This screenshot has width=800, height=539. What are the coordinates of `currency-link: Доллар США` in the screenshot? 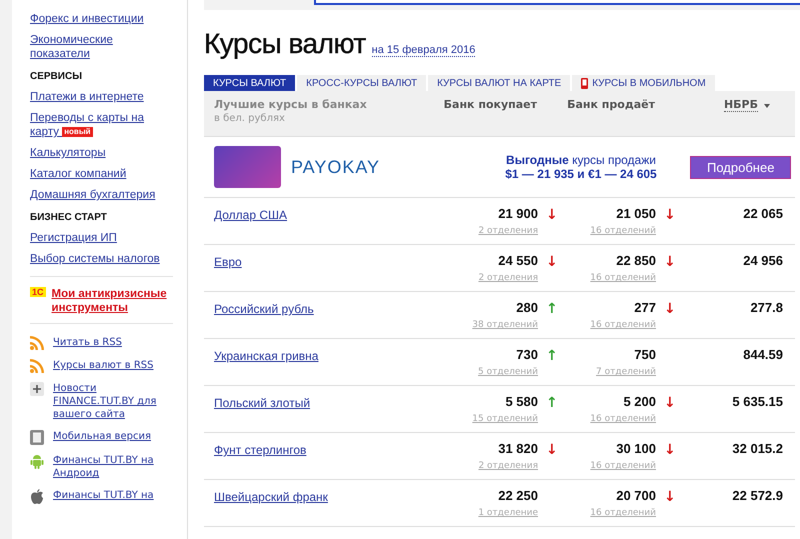 It's located at (251, 215).